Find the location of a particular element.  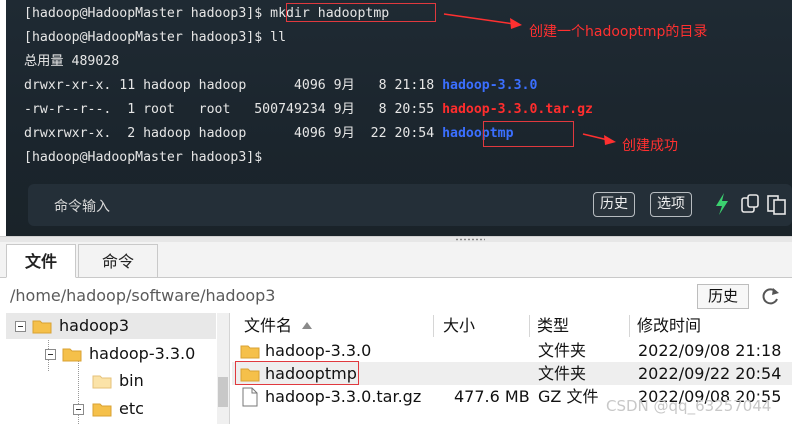

file-name: hadoop-3.3.0.tar.gz is located at coordinates (343, 396).